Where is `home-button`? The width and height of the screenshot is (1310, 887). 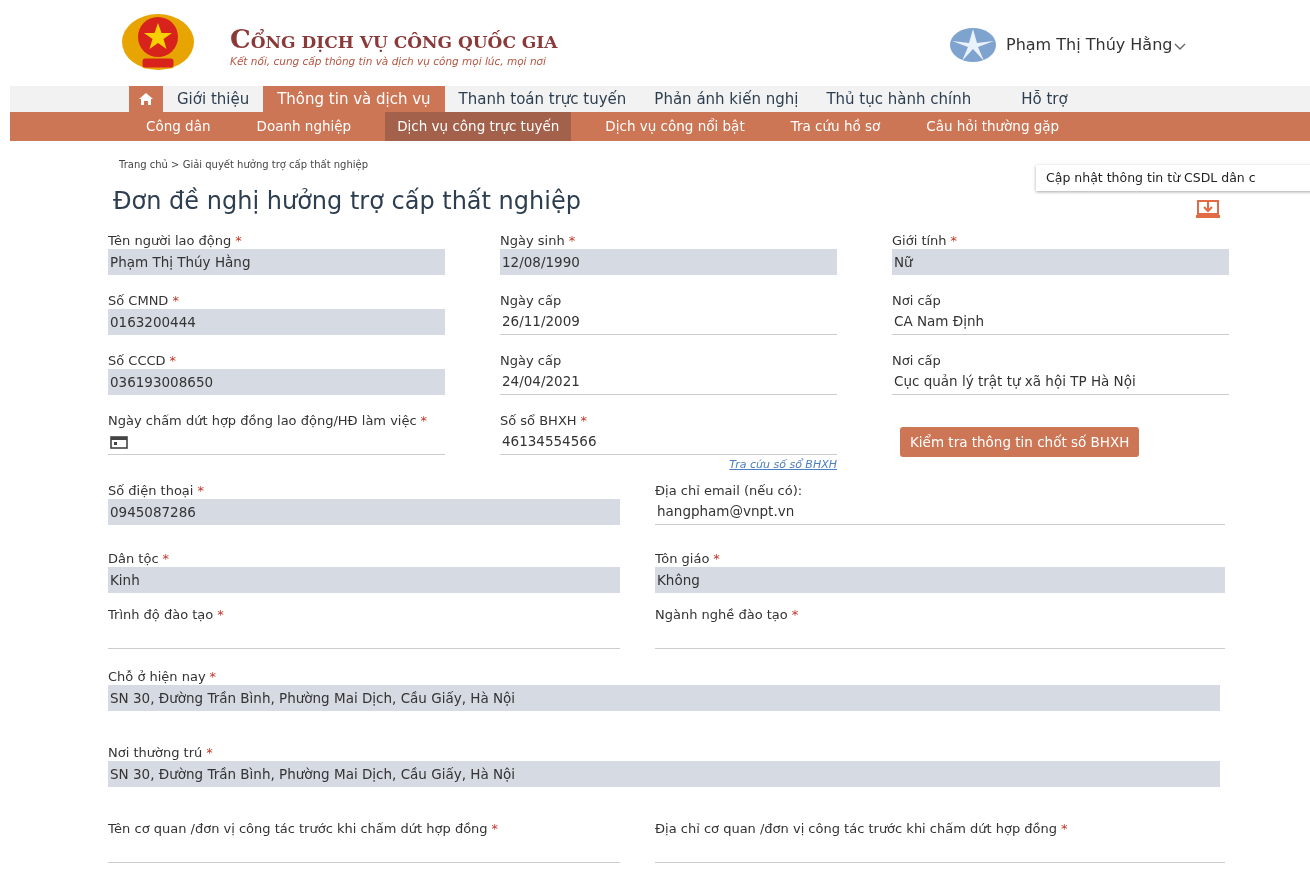 home-button is located at coordinates (146, 99).